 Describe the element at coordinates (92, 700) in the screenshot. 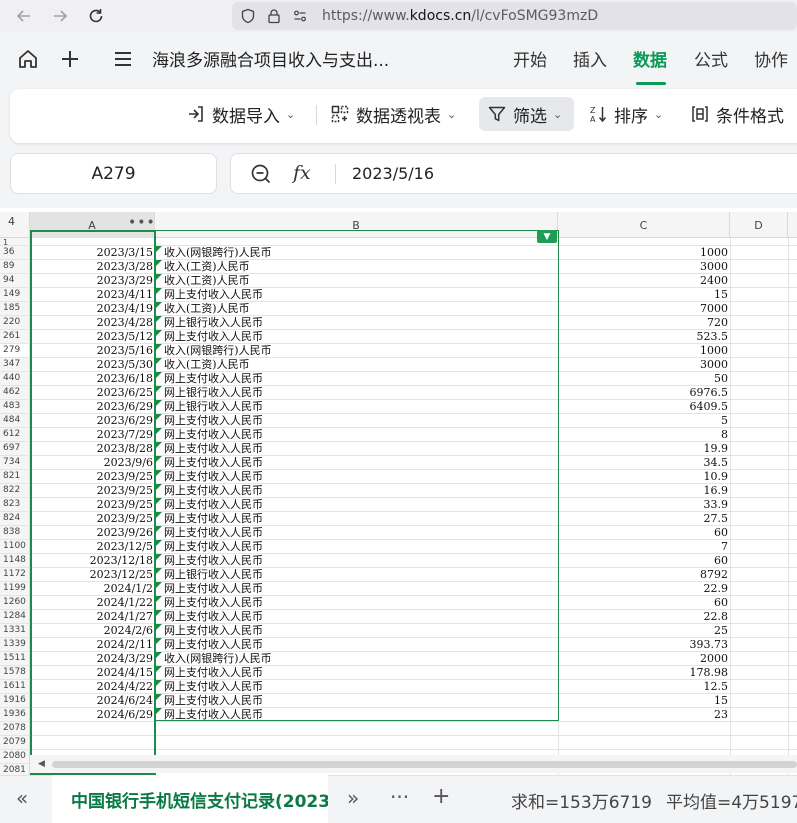

I see `date-cell: 2024/6/24` at that location.